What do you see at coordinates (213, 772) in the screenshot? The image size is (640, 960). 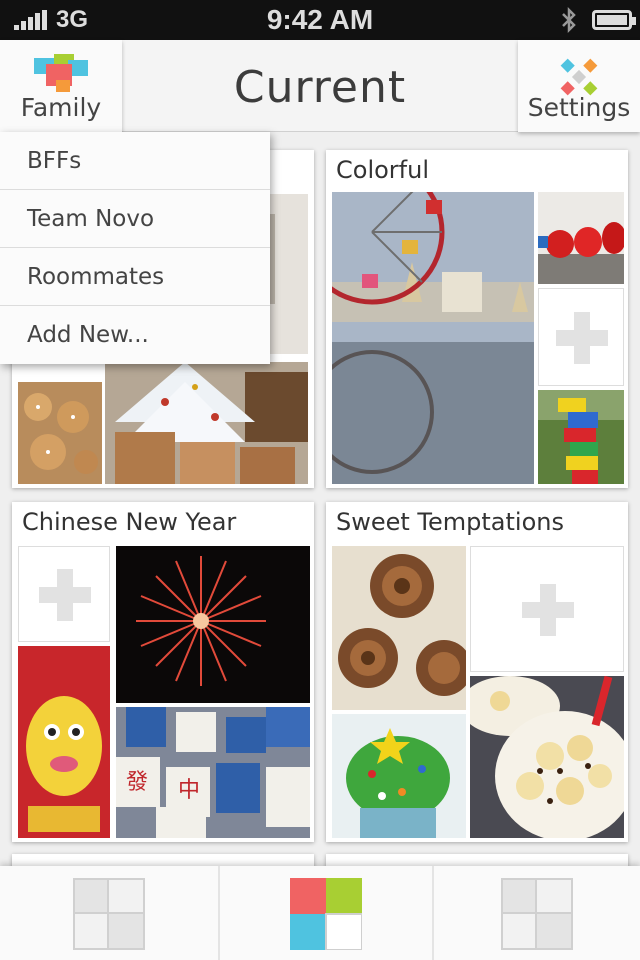 I see `mahjong-tiles-photo: 中 發` at bounding box center [213, 772].